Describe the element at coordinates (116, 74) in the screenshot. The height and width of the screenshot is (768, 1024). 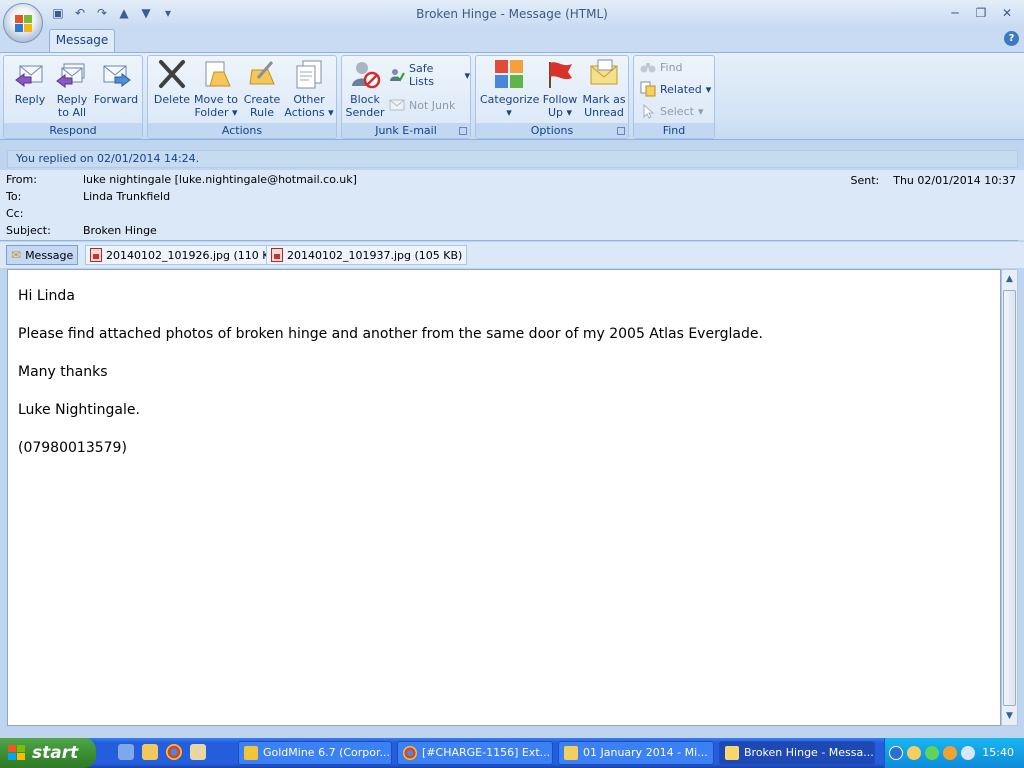
I see `forward-icon` at that location.